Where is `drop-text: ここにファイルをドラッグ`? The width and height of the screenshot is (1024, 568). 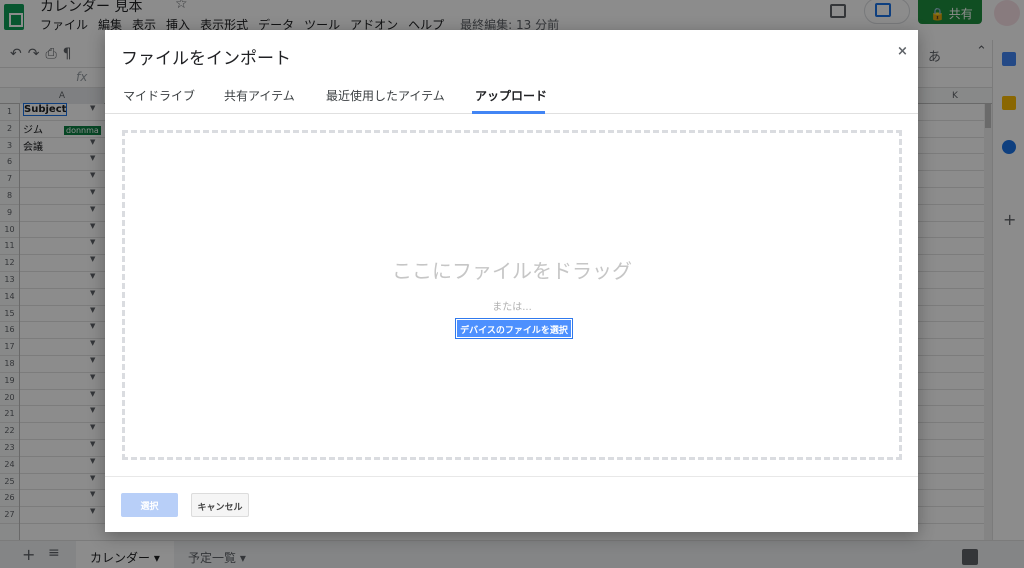
drop-text: ここにファイルをドラッグ is located at coordinates (512, 271).